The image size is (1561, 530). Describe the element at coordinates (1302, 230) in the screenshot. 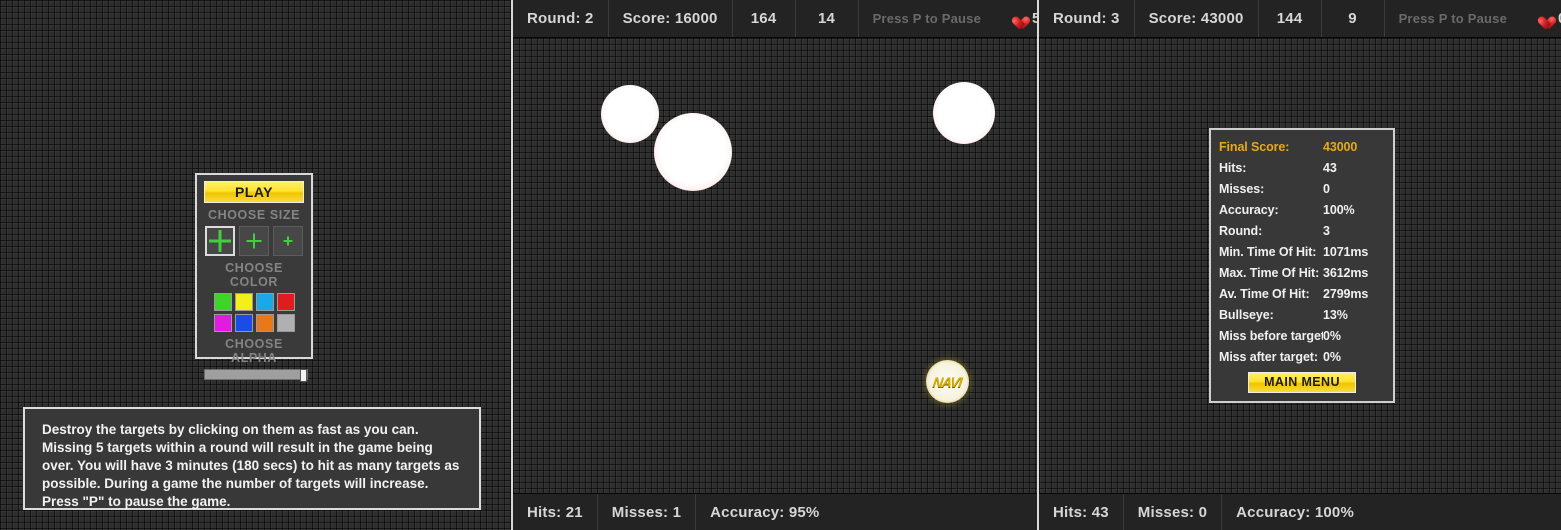

I see `summary-row: Round: 3` at that location.